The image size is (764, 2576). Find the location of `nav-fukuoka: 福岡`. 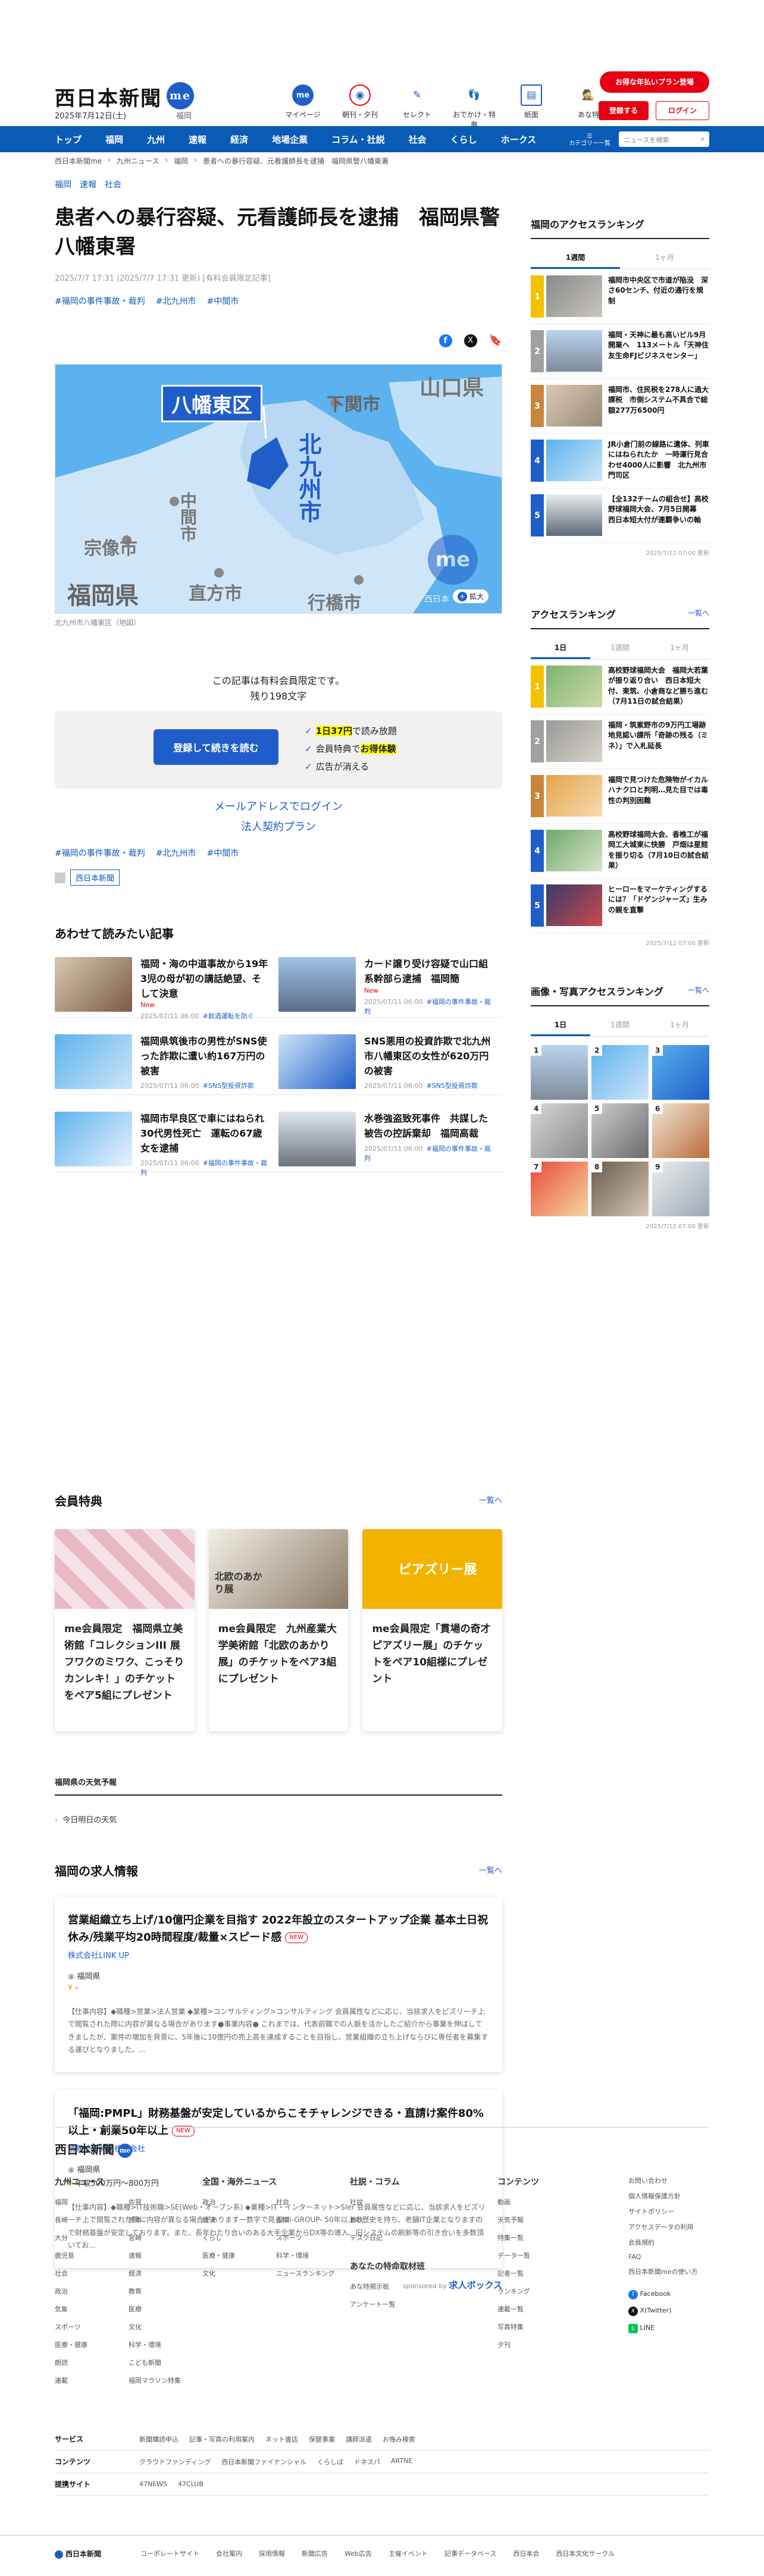

nav-fukuoka: 福岡 is located at coordinates (120, 139).